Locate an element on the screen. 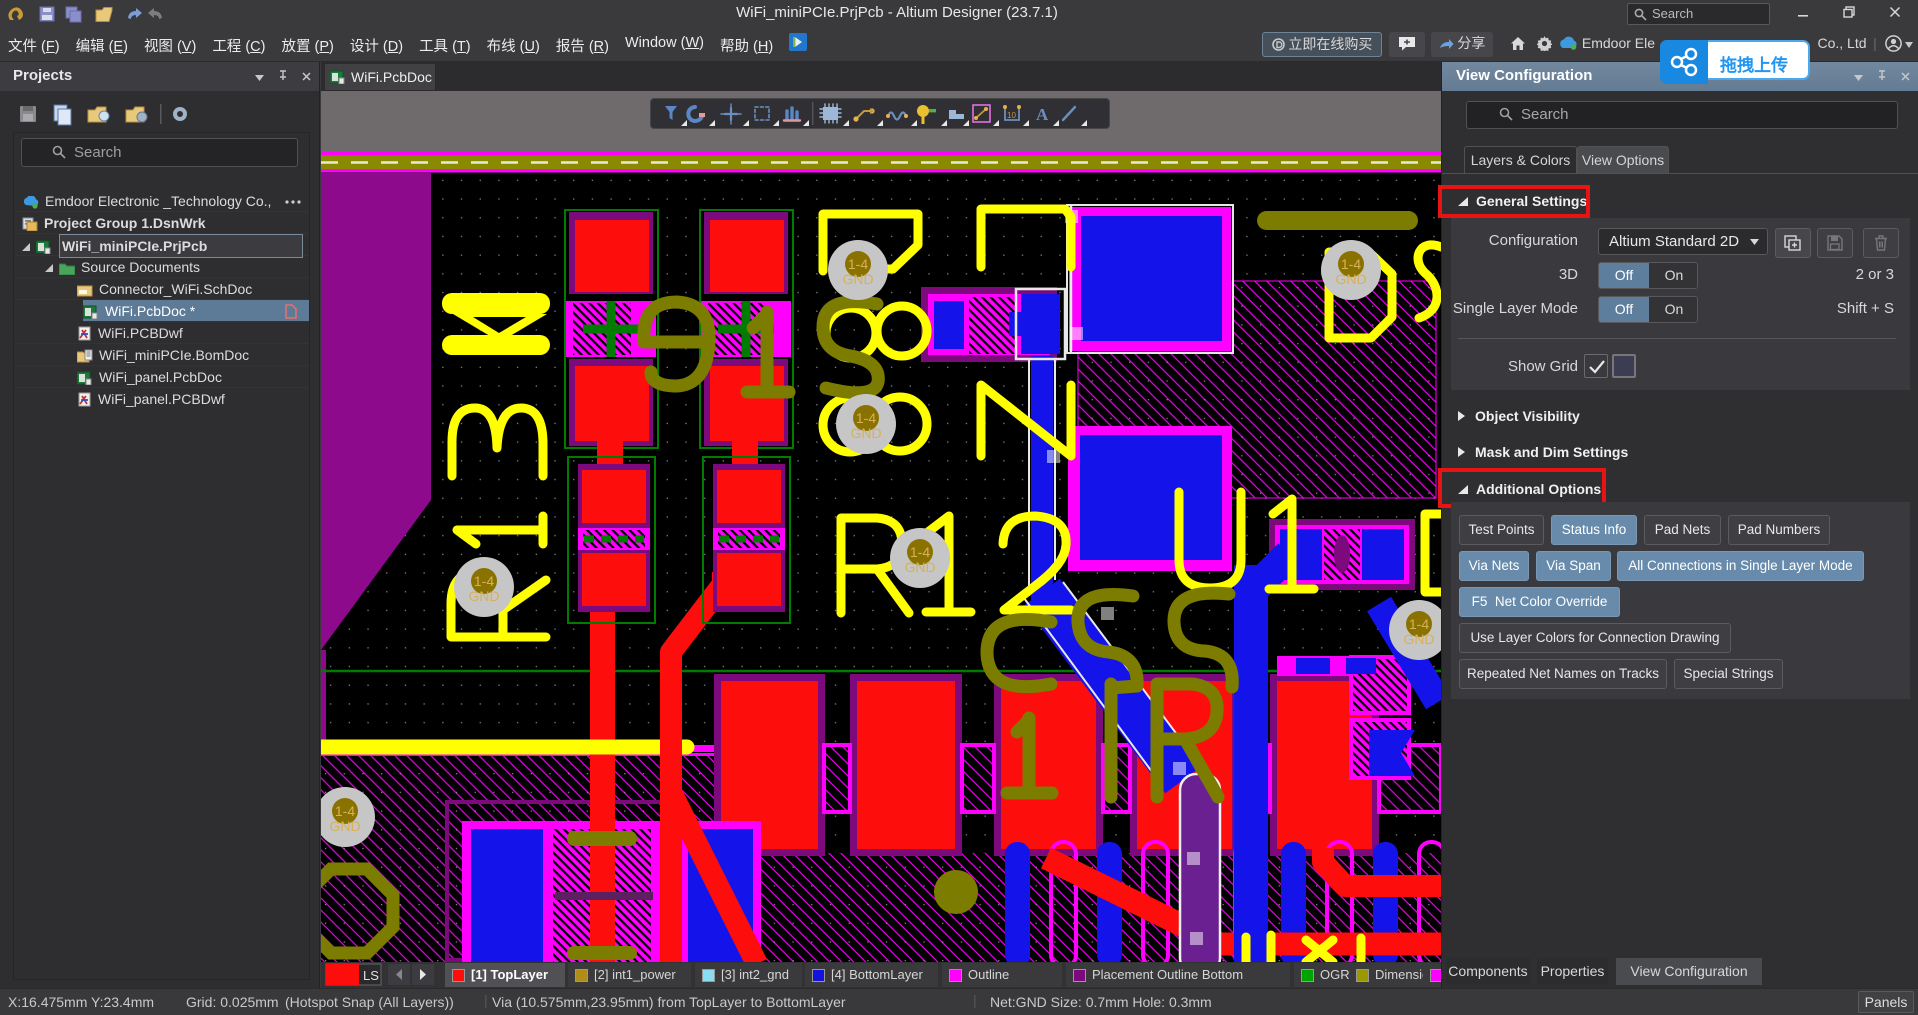 This screenshot has width=1918, height=1015. svg-text: A is located at coordinates (1042, 114).